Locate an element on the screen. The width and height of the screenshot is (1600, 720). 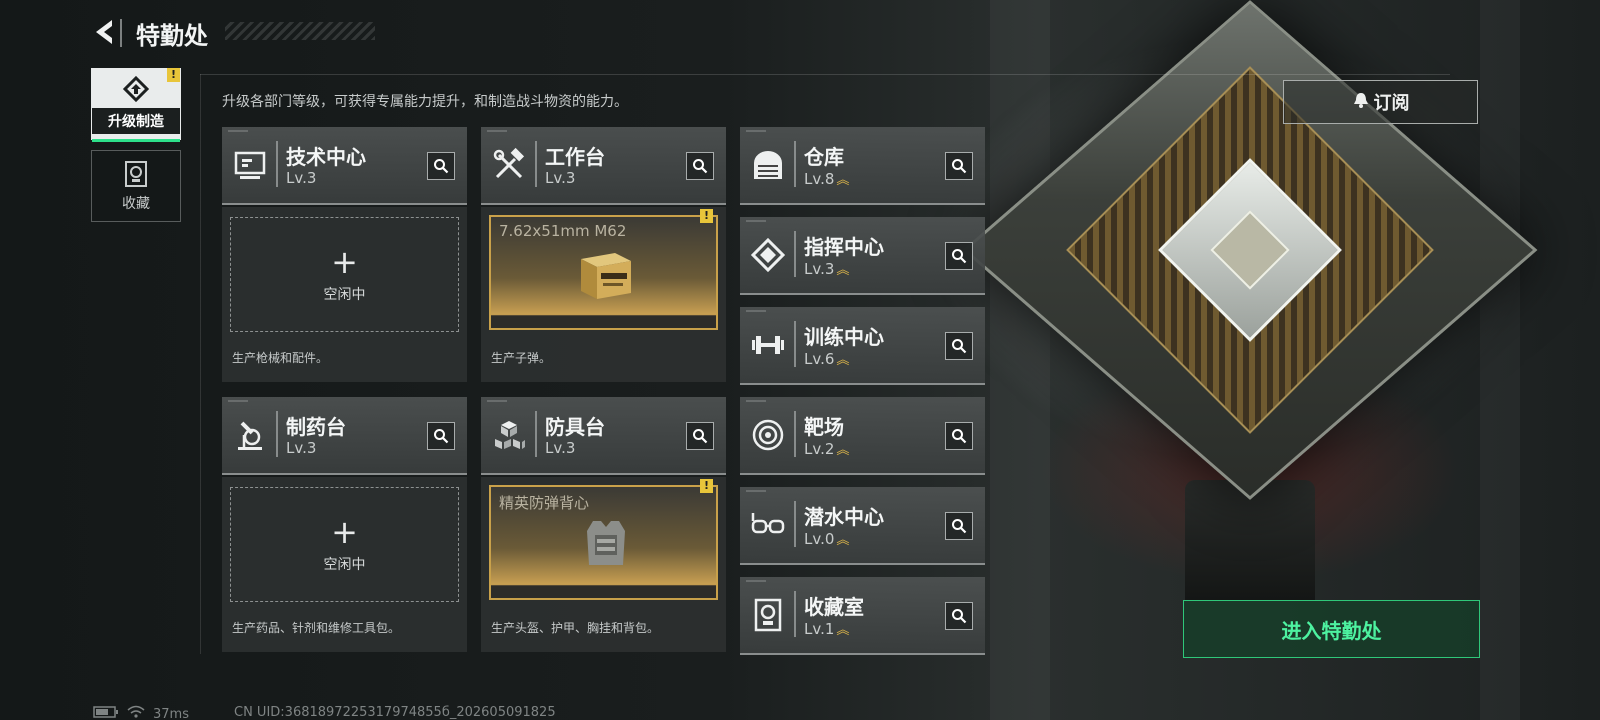
production-panel-pharmacy: + 空闲中 生产药品、针剂和维修工具包。 is located at coordinates (344, 564).